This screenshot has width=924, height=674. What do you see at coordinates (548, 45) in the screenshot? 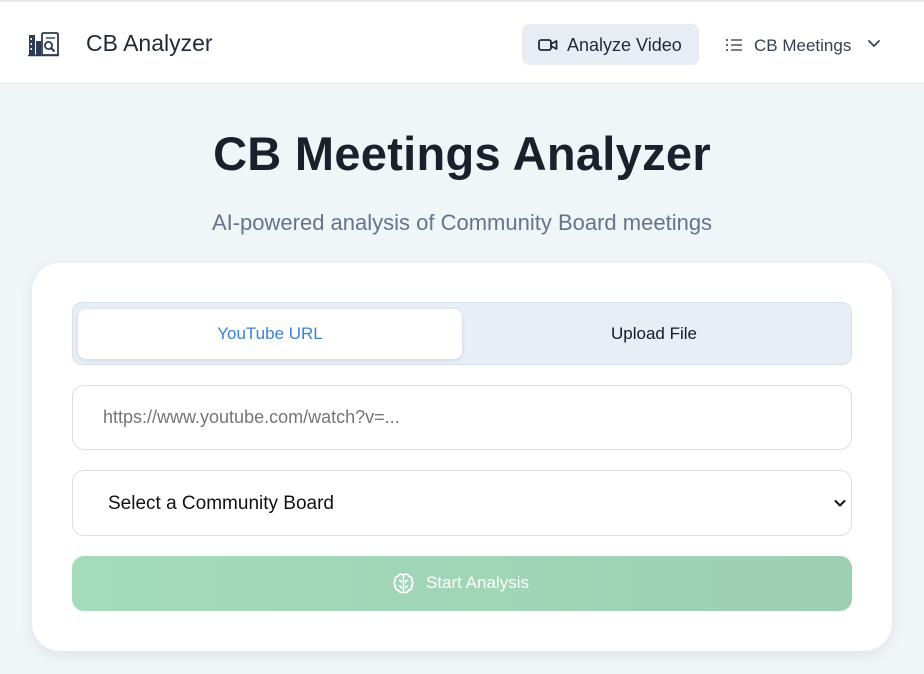
I see `video-camera-icon` at bounding box center [548, 45].